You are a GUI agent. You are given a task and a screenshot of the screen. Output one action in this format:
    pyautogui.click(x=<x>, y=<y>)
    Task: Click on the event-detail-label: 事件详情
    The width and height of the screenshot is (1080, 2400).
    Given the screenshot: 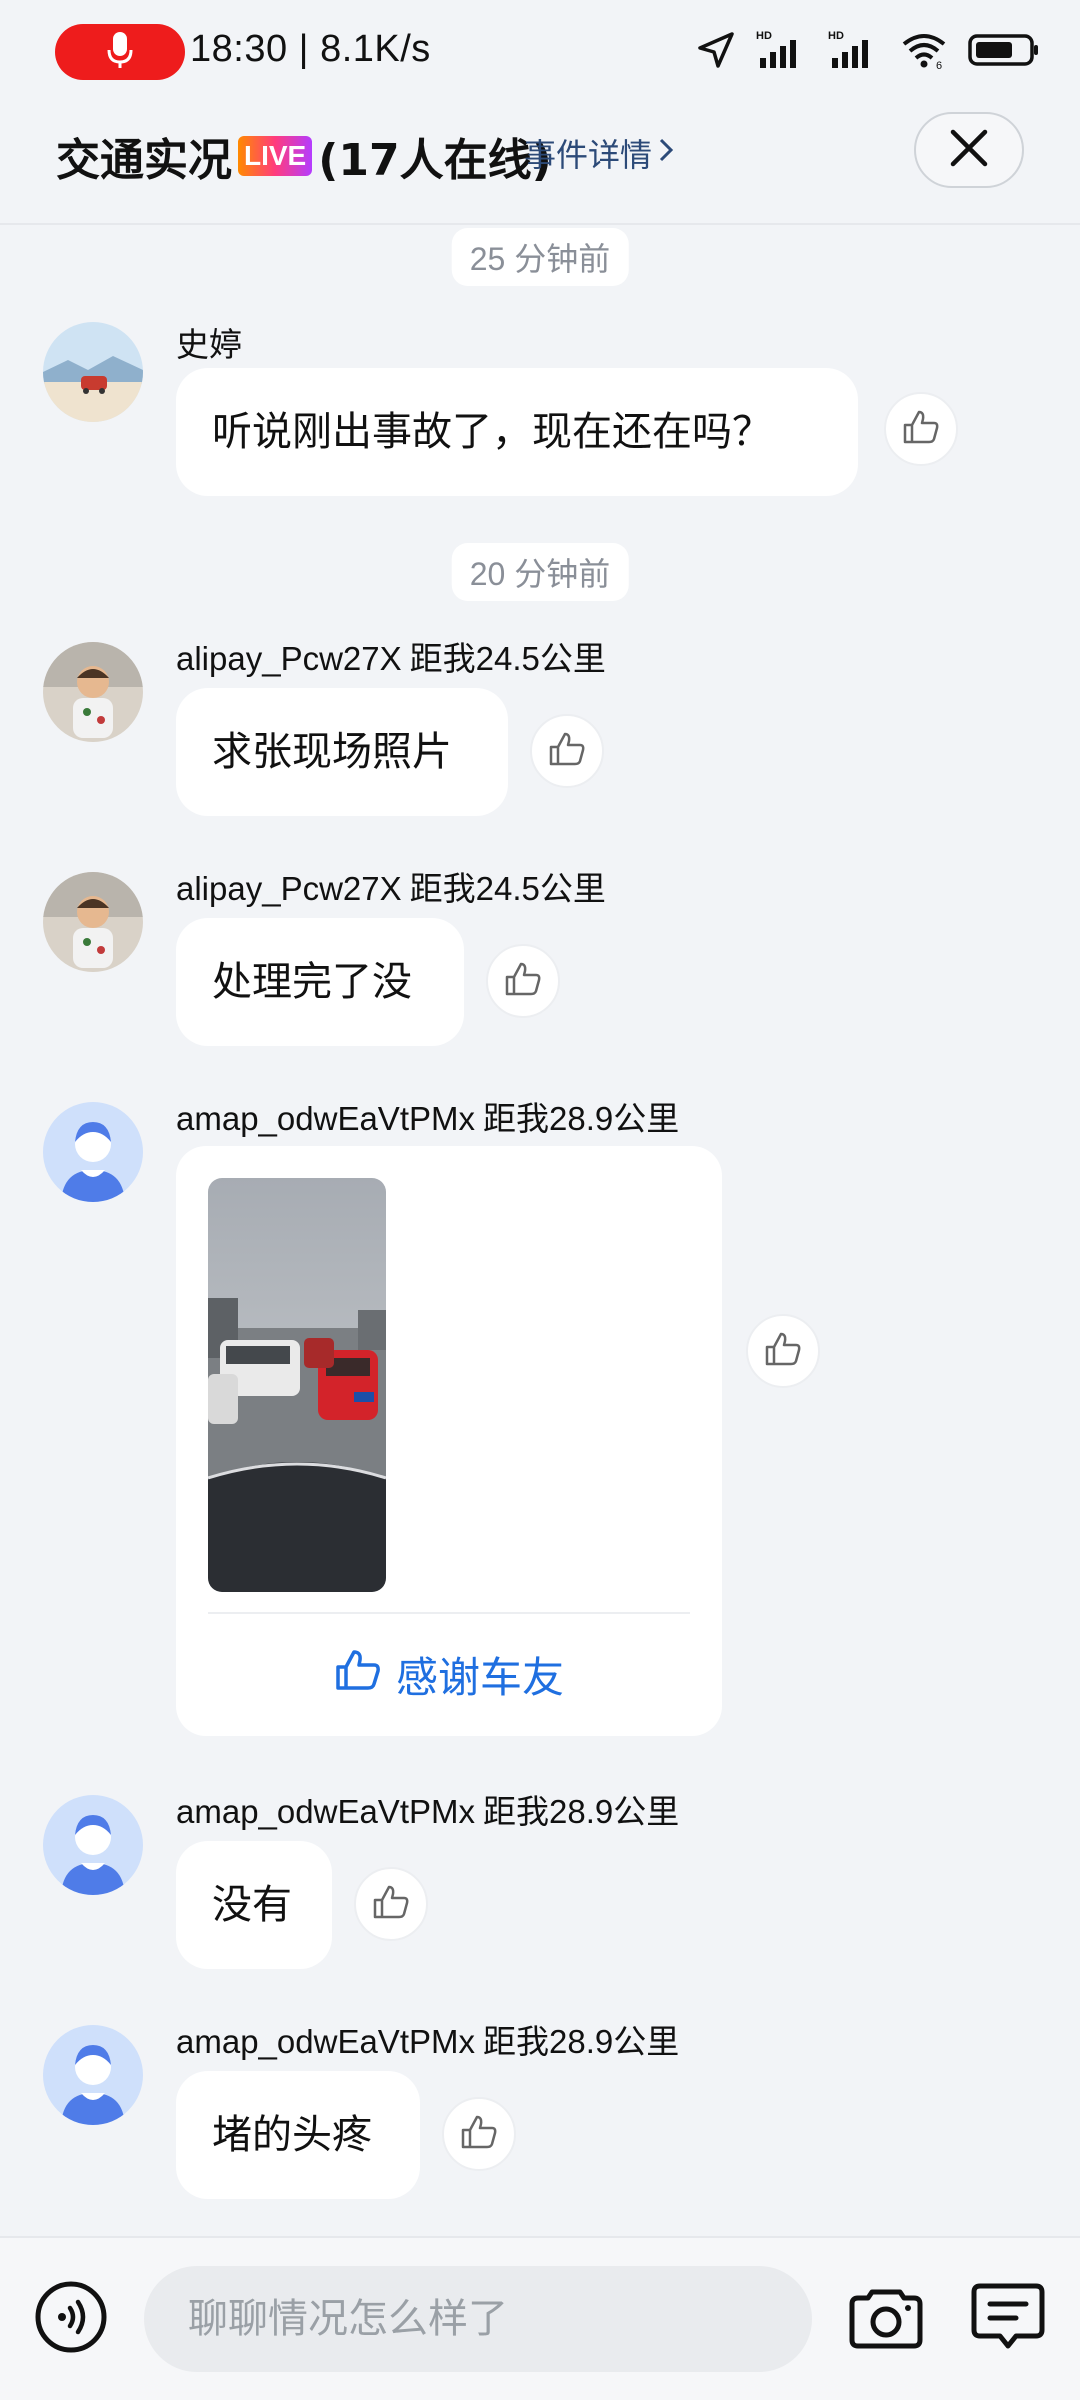 What is the action you would take?
    pyautogui.click(x=588, y=155)
    